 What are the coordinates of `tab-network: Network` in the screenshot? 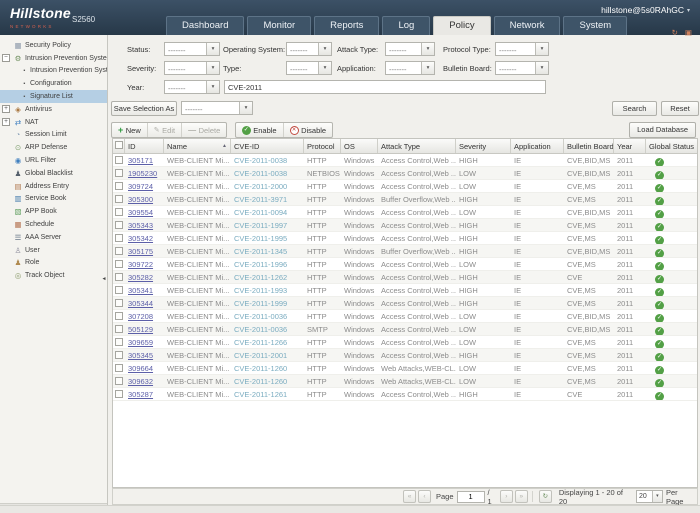 It's located at (527, 25).